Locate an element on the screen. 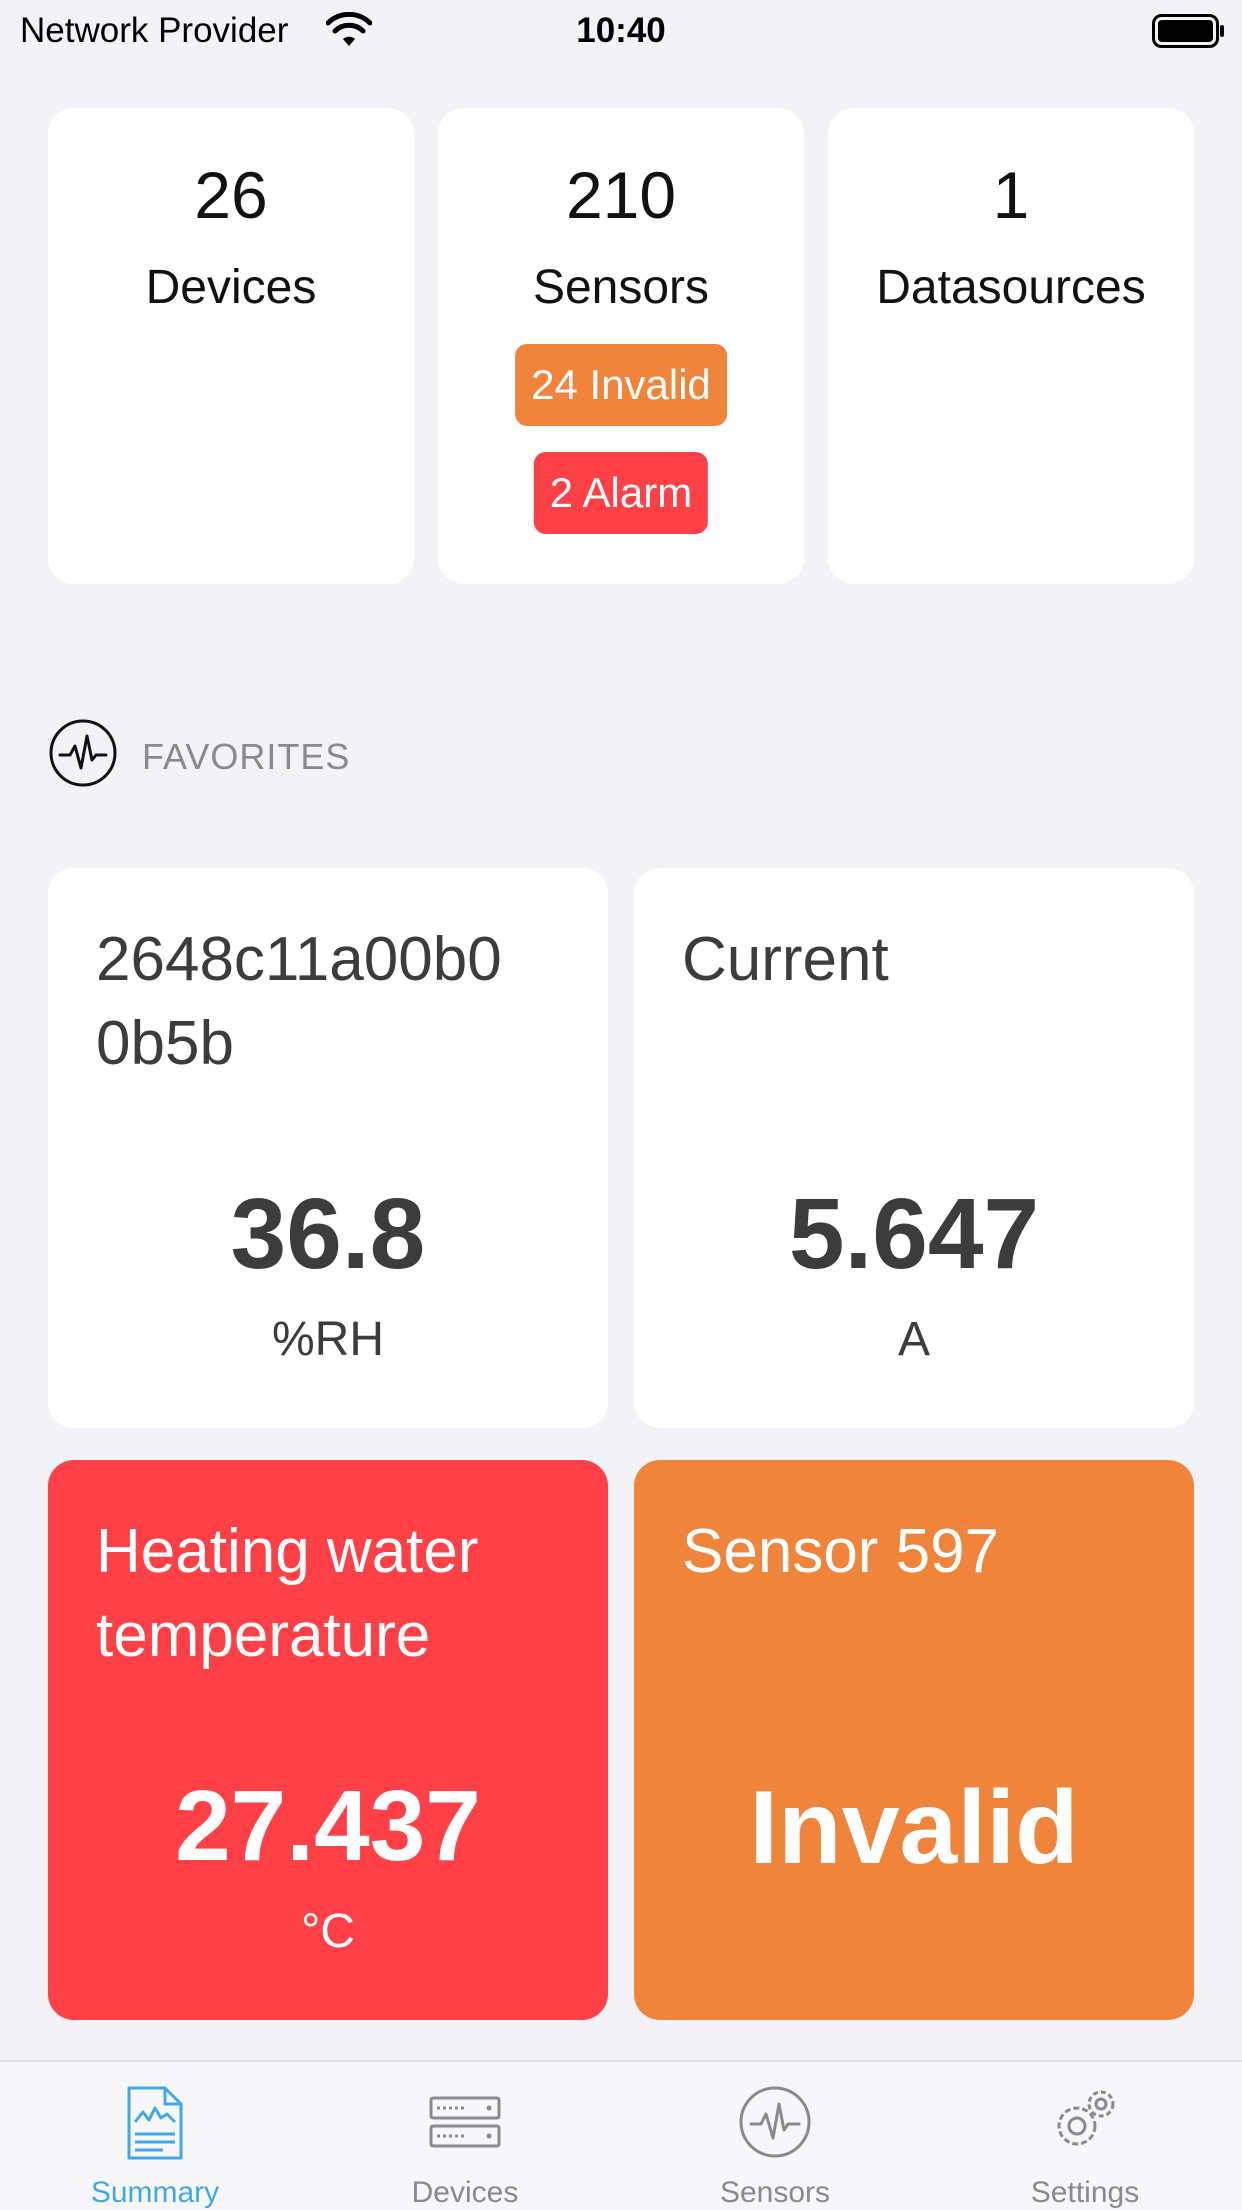 This screenshot has width=1242, height=2210. datasources-label: Datasources is located at coordinates (1011, 287).